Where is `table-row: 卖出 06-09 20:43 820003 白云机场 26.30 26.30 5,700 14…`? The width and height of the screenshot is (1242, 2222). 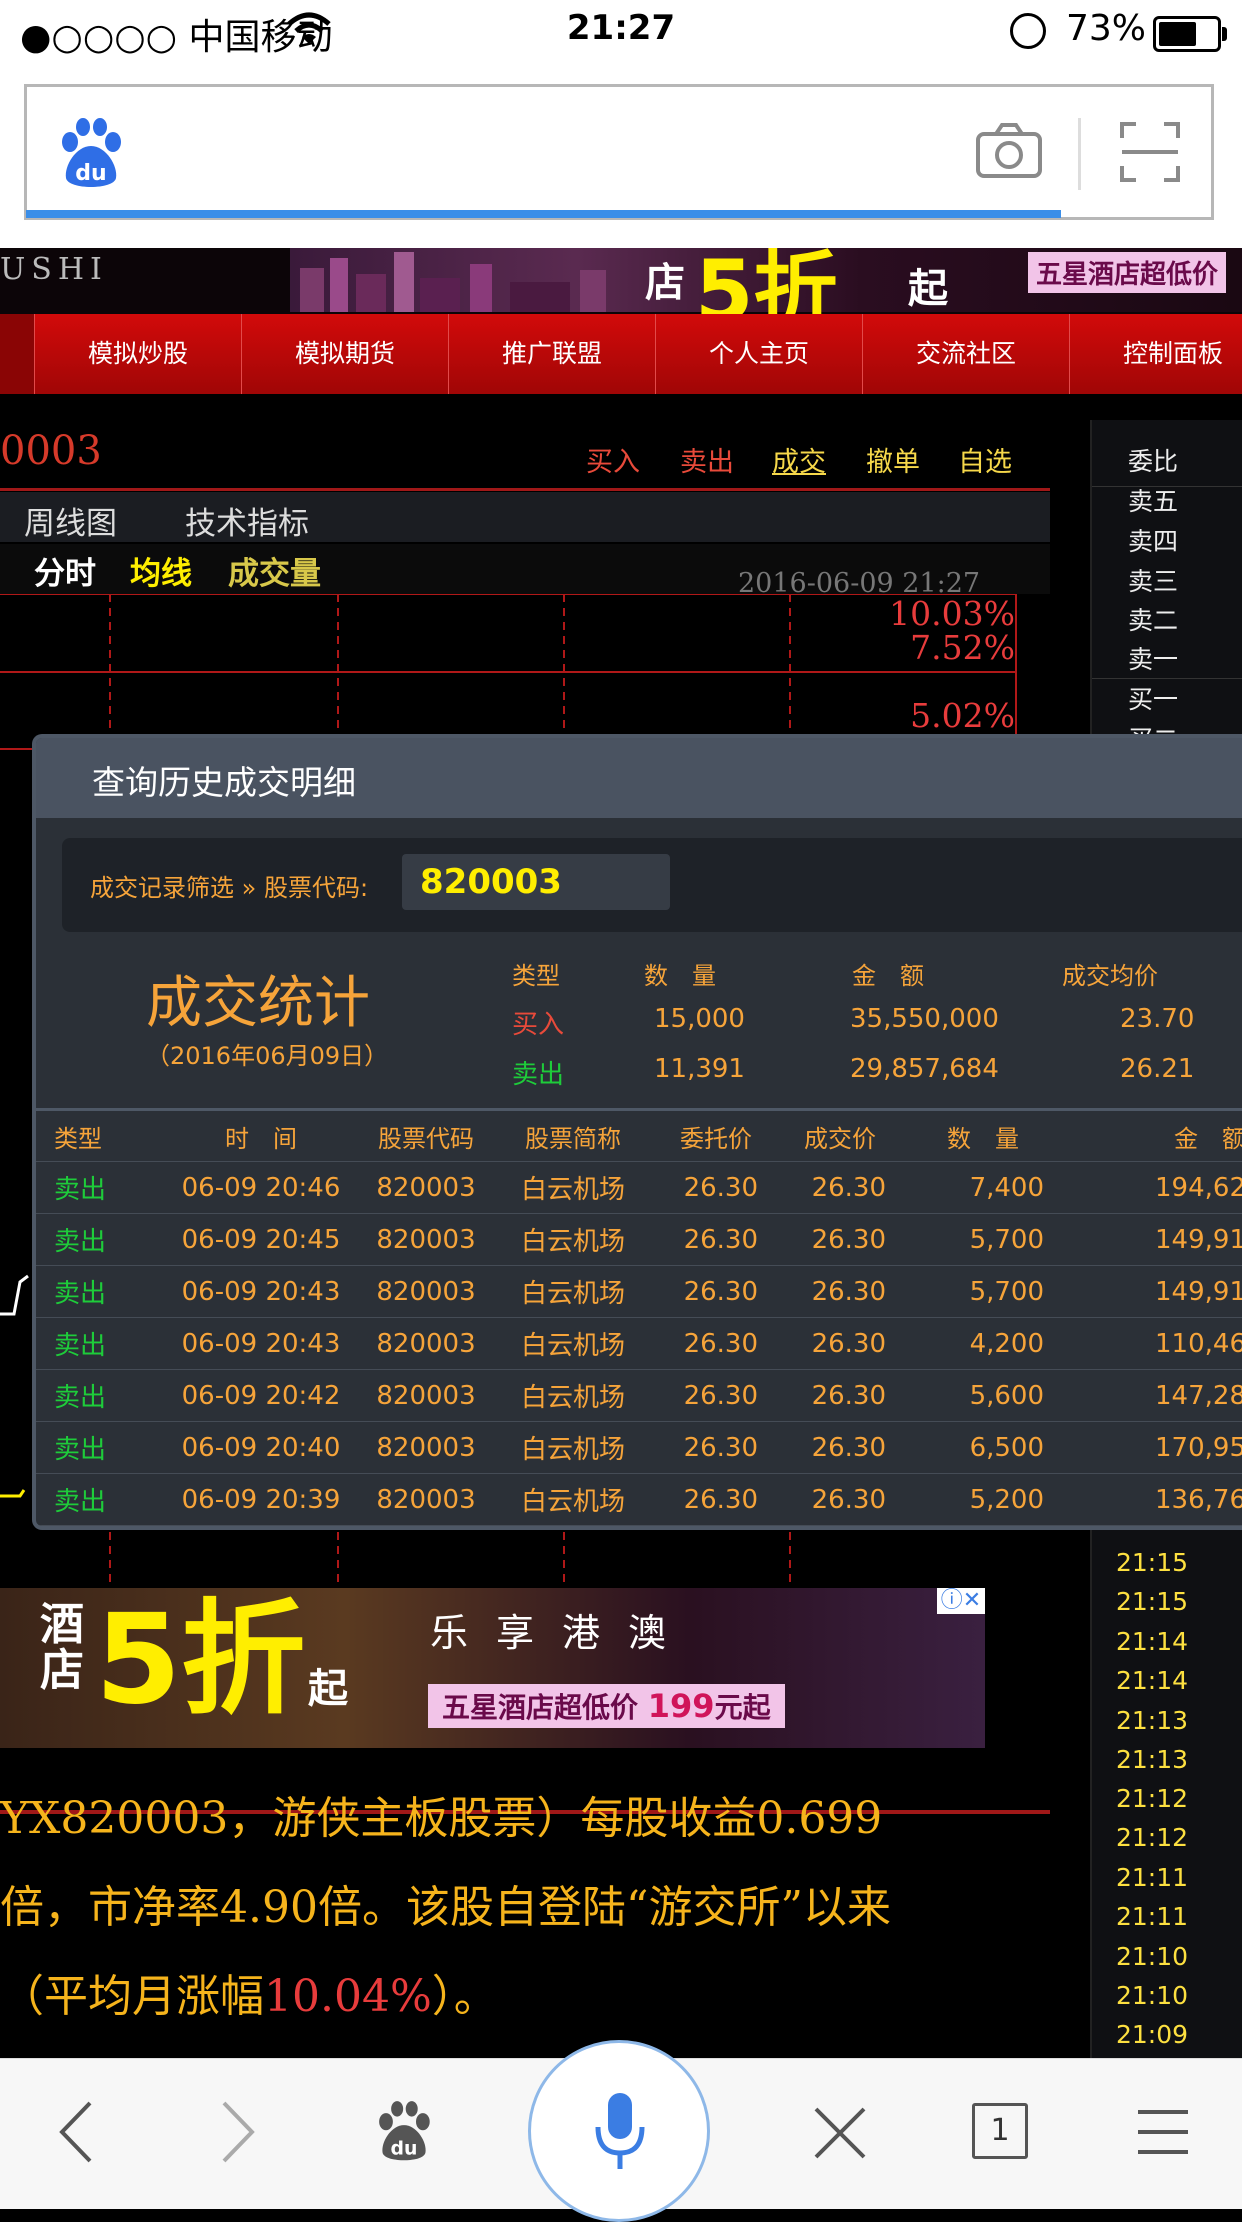 table-row: 卖出 06-09 20:43 820003 白云机场 26.30 26.30 5,700 14… is located at coordinates (639, 1291).